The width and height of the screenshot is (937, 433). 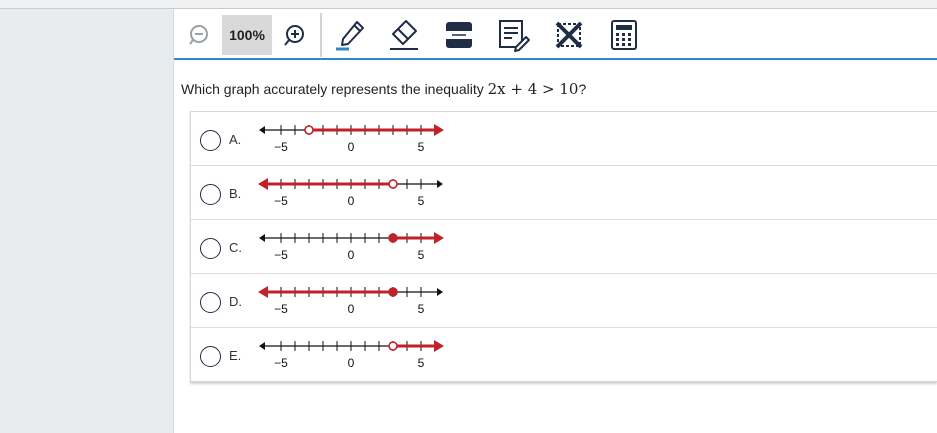 I want to click on zoom-out-icon, so click(x=198, y=35).